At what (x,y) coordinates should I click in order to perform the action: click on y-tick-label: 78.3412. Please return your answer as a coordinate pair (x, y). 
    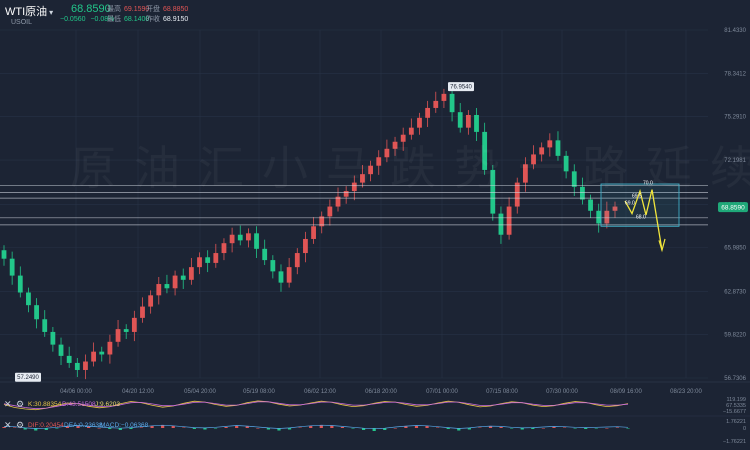
    Looking at the image, I should click on (735, 75).